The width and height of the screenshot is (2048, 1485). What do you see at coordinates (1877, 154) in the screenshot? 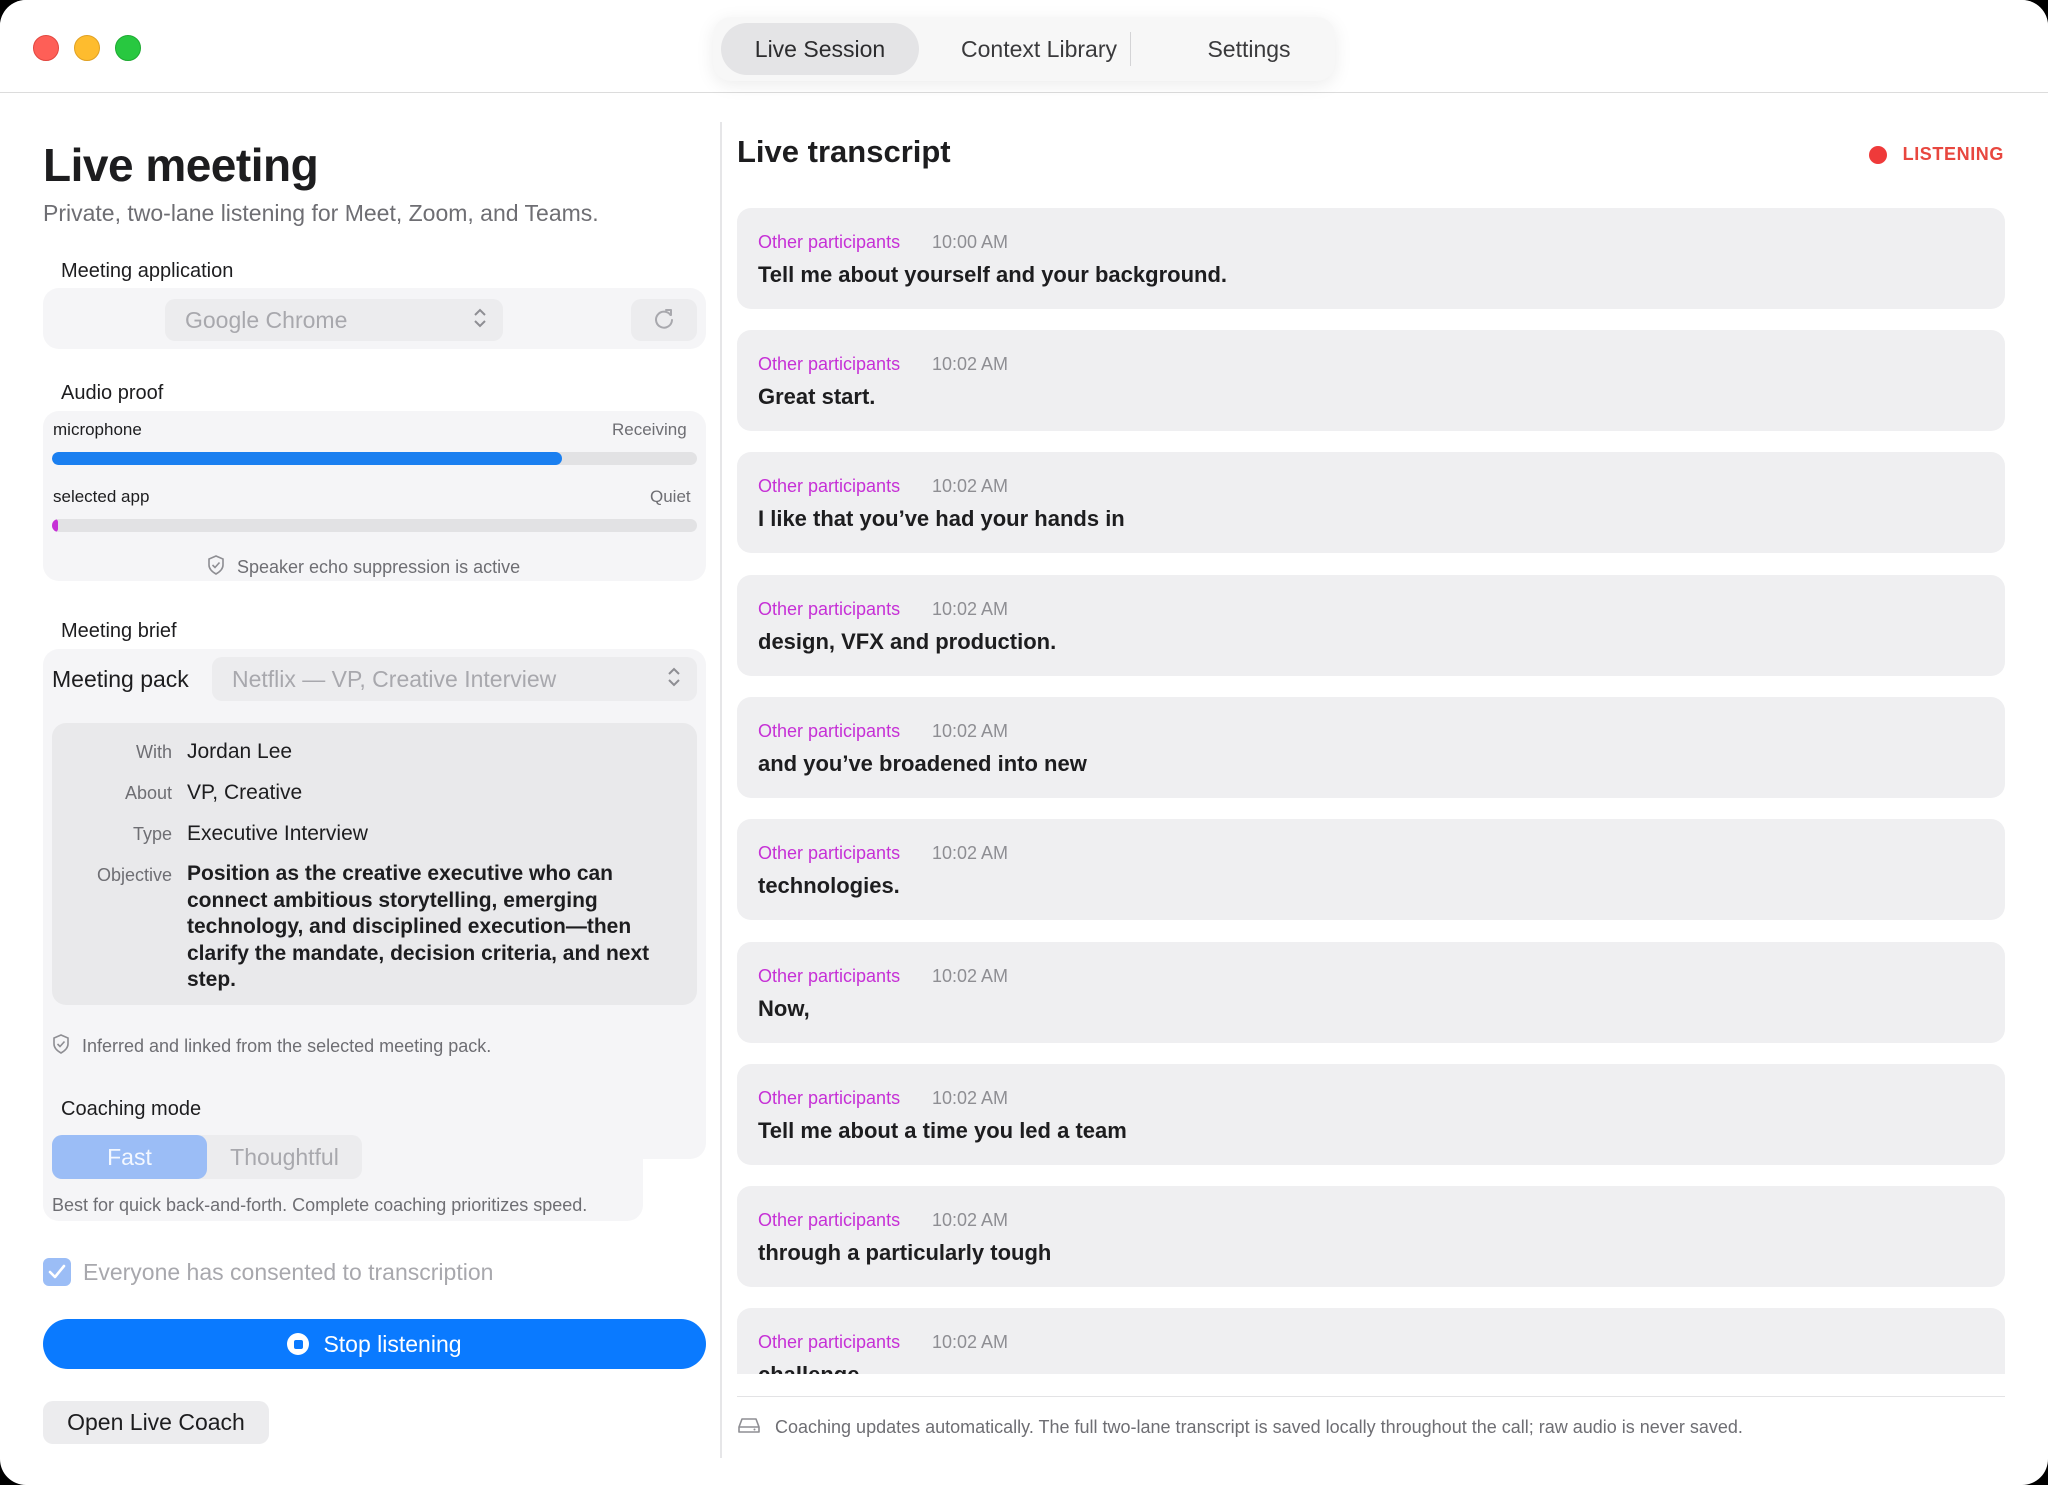
I see `recording-dot-icon` at bounding box center [1877, 154].